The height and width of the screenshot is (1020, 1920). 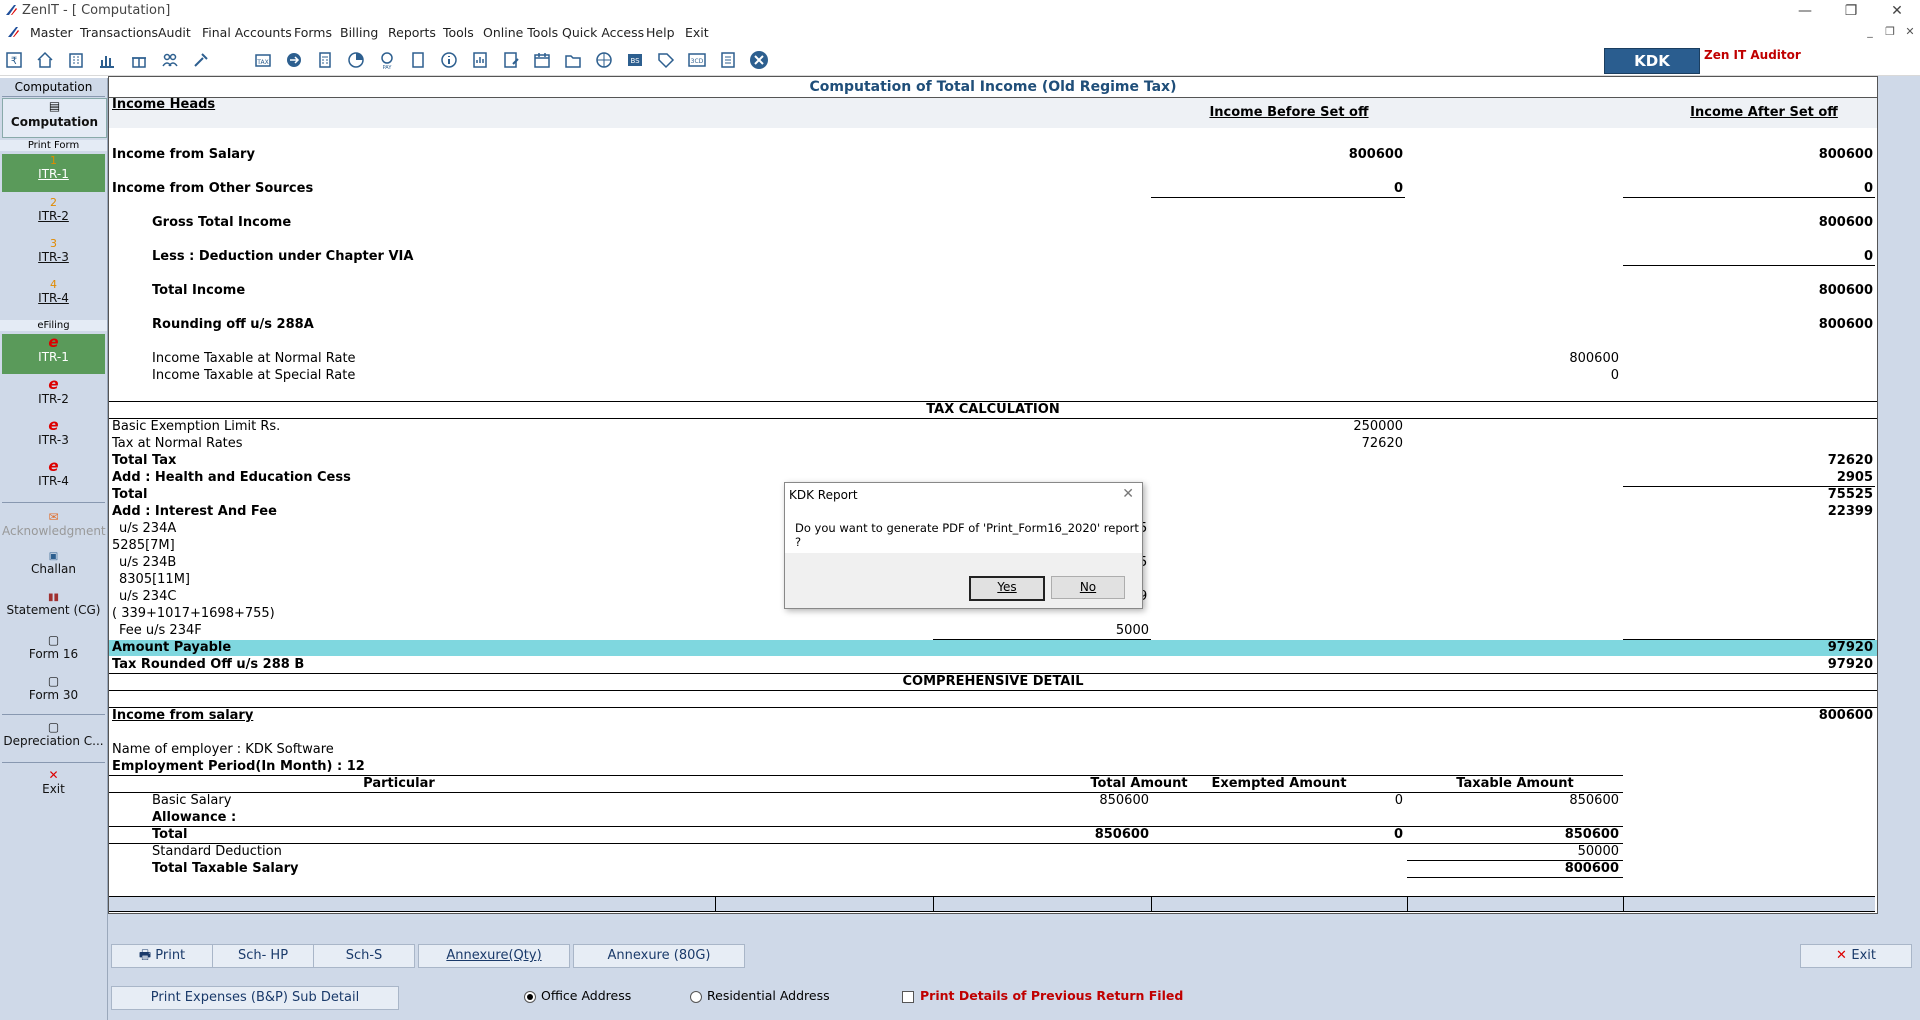 I want to click on efiling-itr-3: e ITR-3, so click(x=53, y=437).